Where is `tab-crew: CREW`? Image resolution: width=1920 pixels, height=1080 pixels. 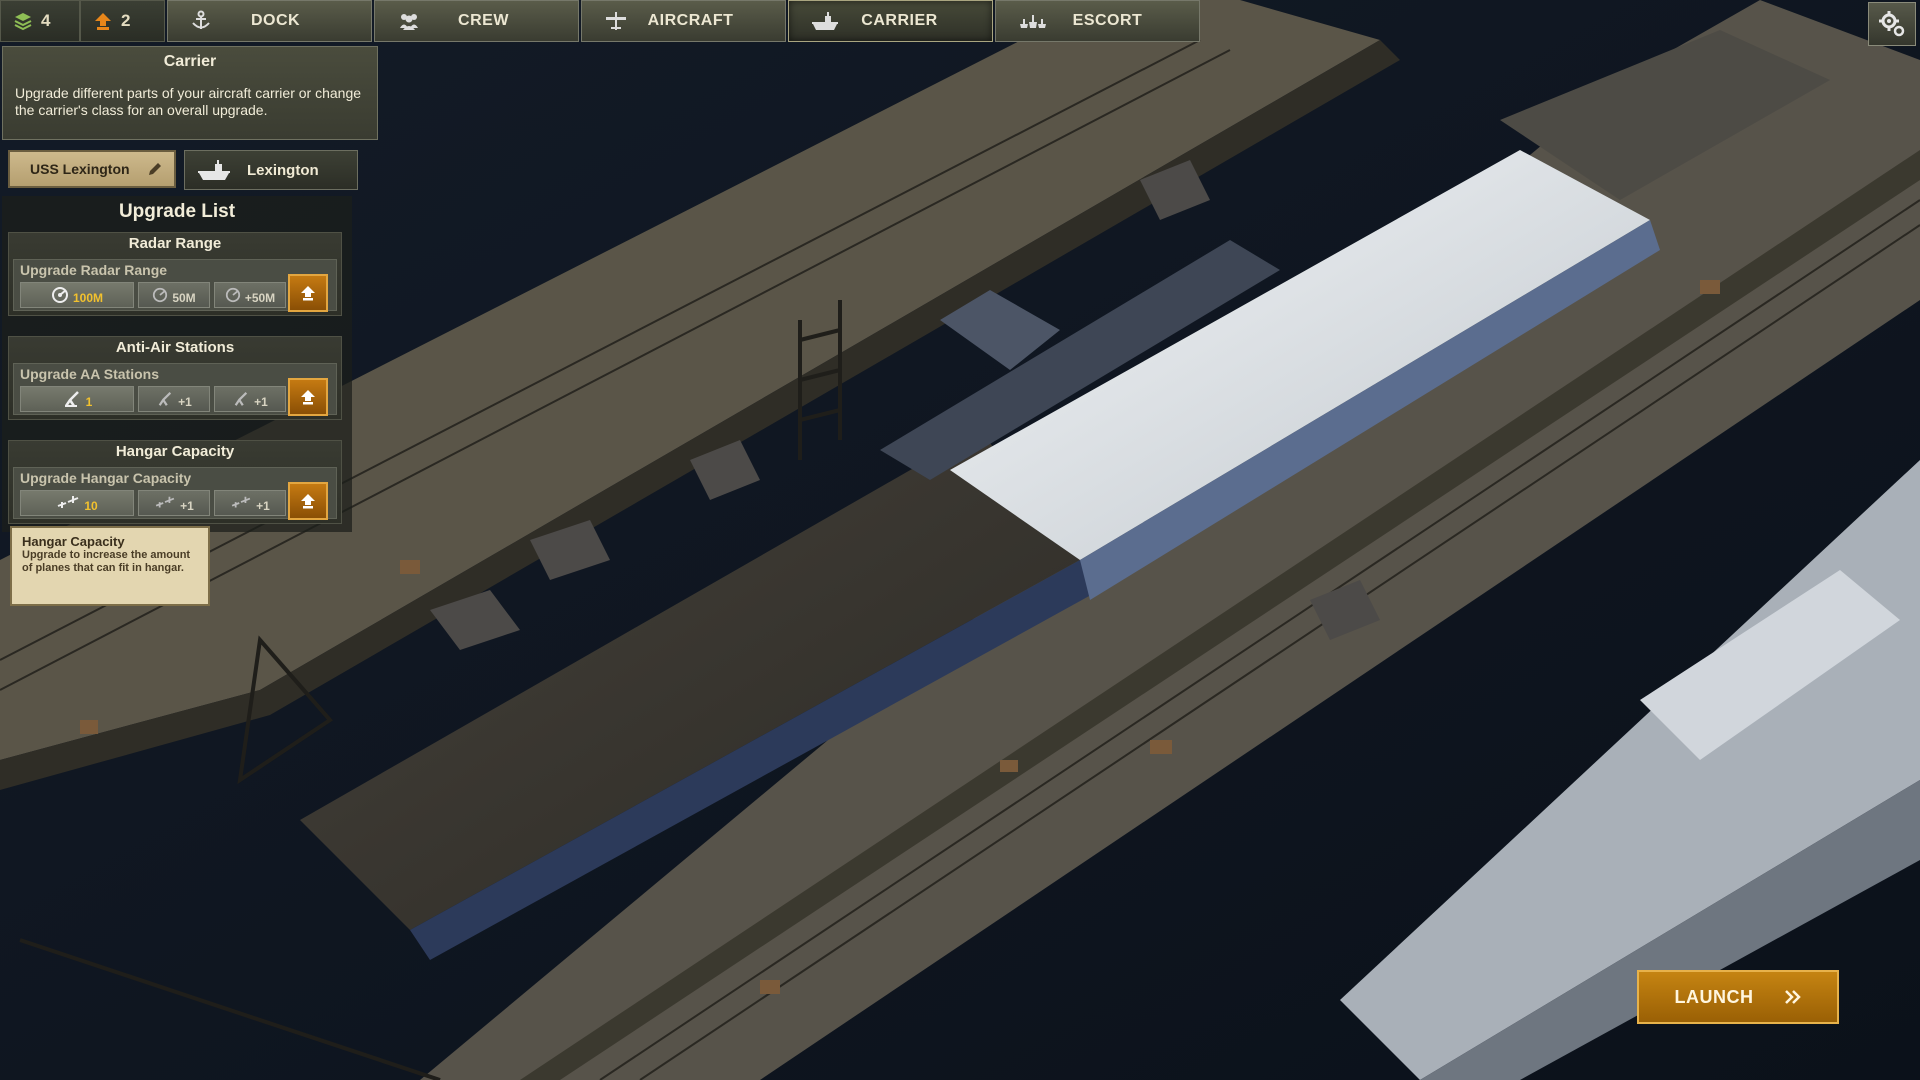
tab-crew: CREW is located at coordinates (476, 21).